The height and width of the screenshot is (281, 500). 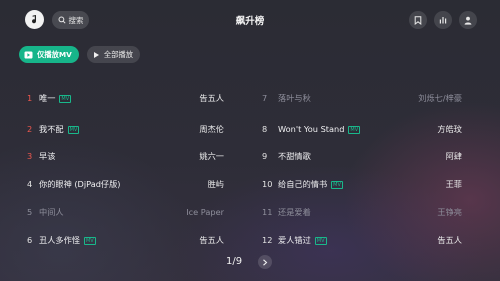 I want to click on song-title: 丑人多作怪 MV, so click(x=67, y=240).